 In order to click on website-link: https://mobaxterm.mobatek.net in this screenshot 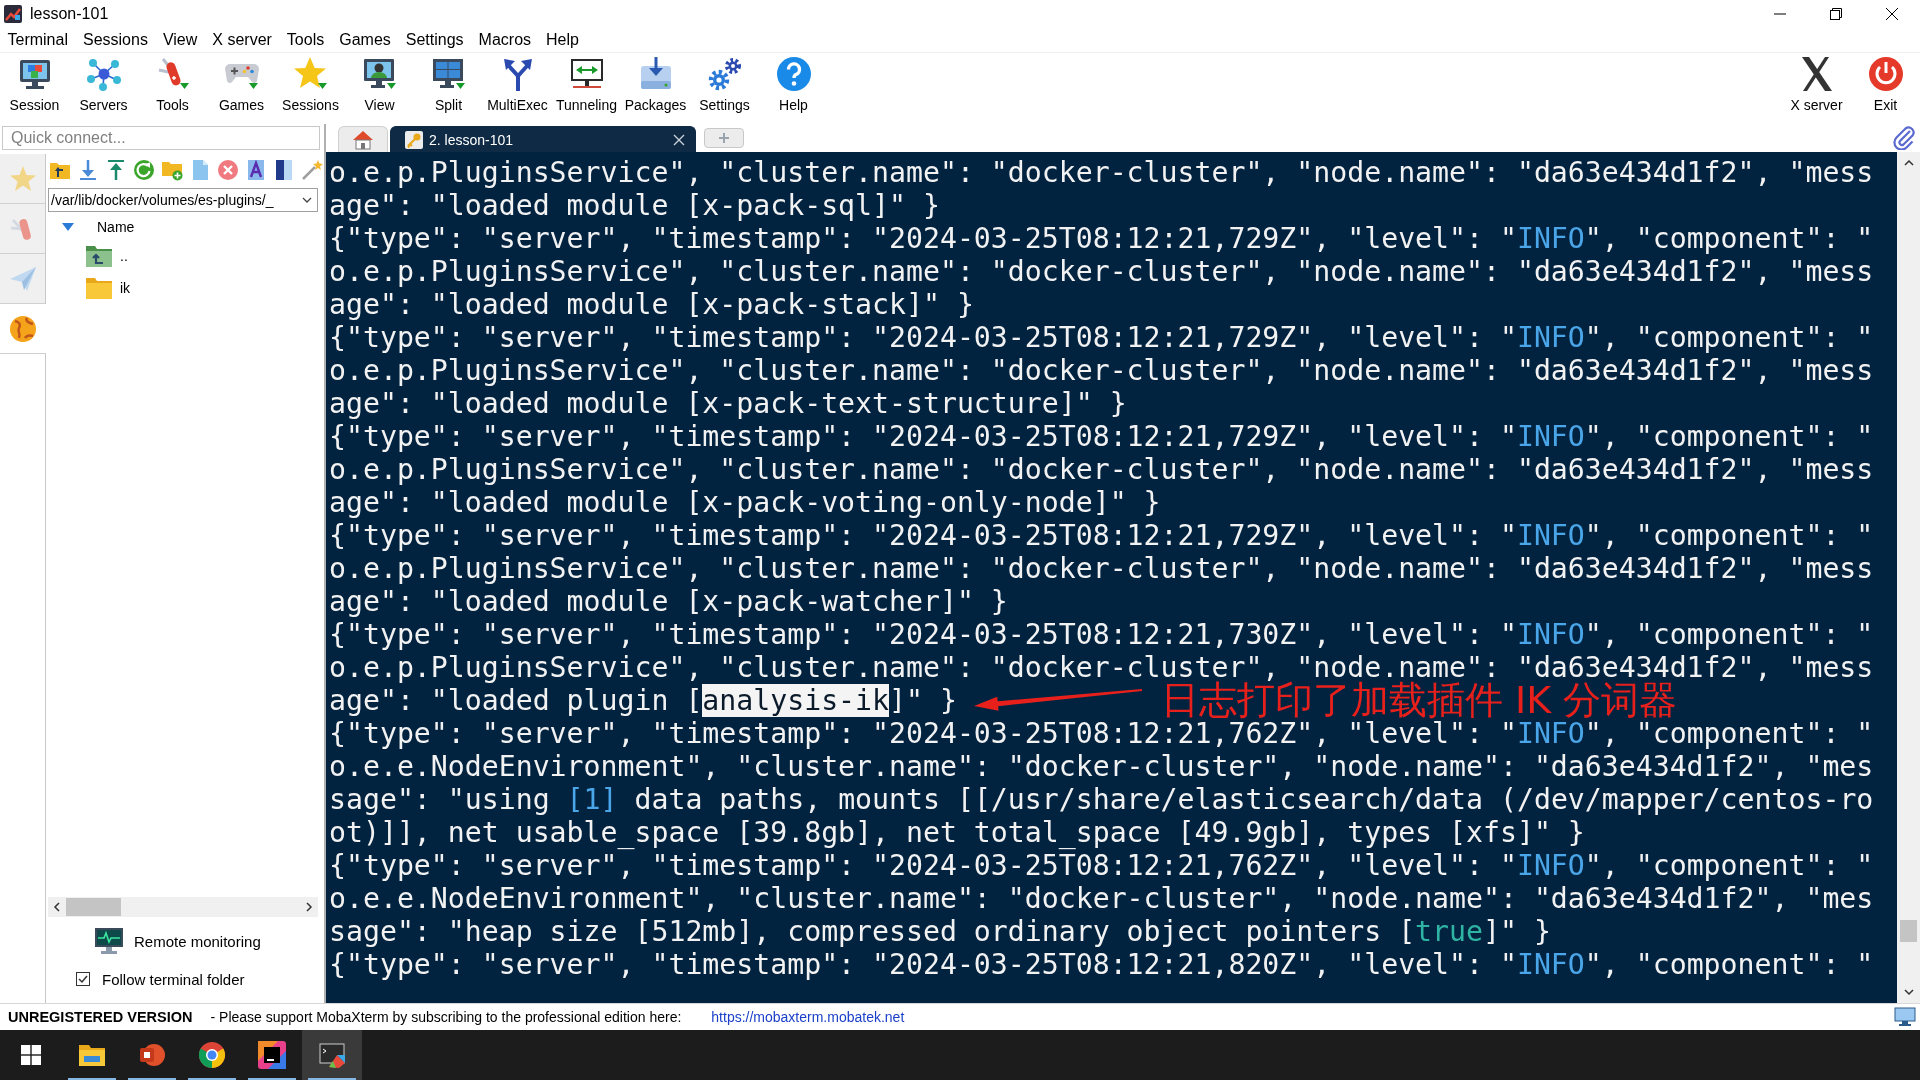, I will do `click(808, 1017)`.